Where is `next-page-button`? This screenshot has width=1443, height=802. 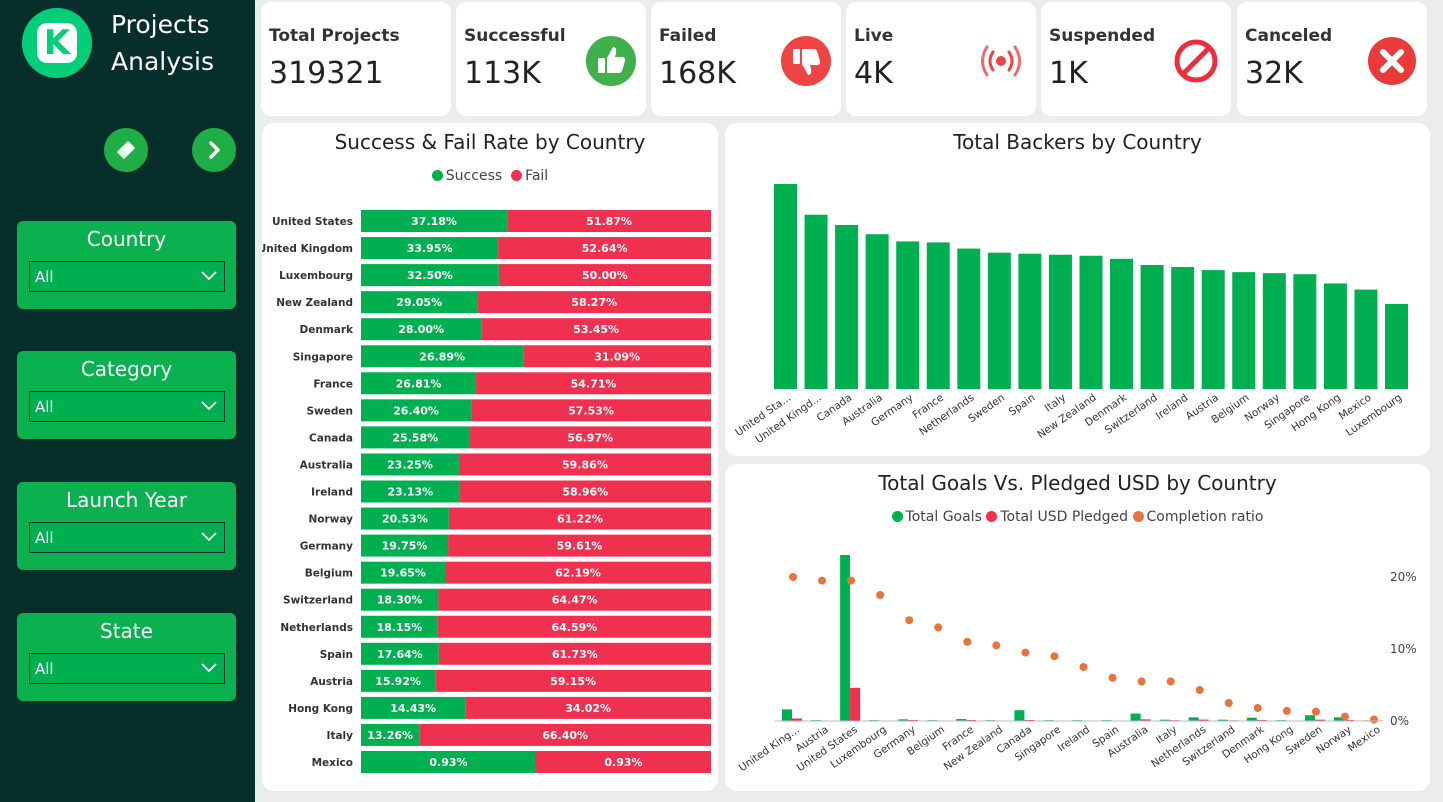 next-page-button is located at coordinates (214, 150).